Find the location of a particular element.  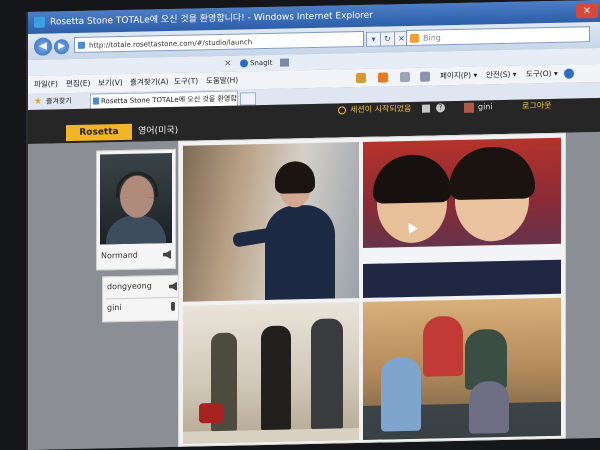

microphone-icon is located at coordinates (173, 306).